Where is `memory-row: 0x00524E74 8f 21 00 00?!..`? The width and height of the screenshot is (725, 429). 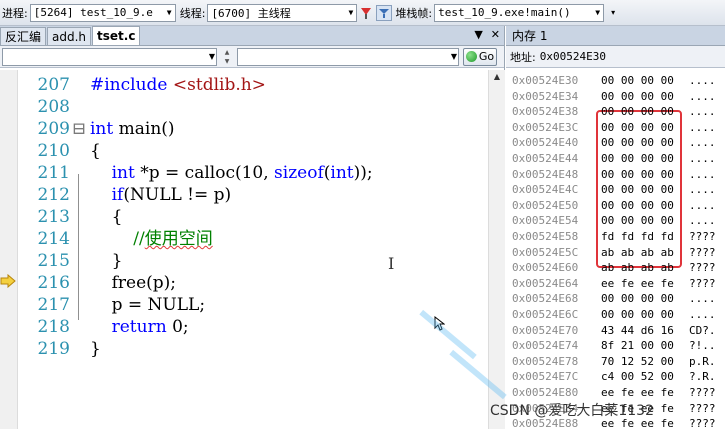
memory-row: 0x00524E74 8f 21 00 00?!.. is located at coordinates (615, 345).